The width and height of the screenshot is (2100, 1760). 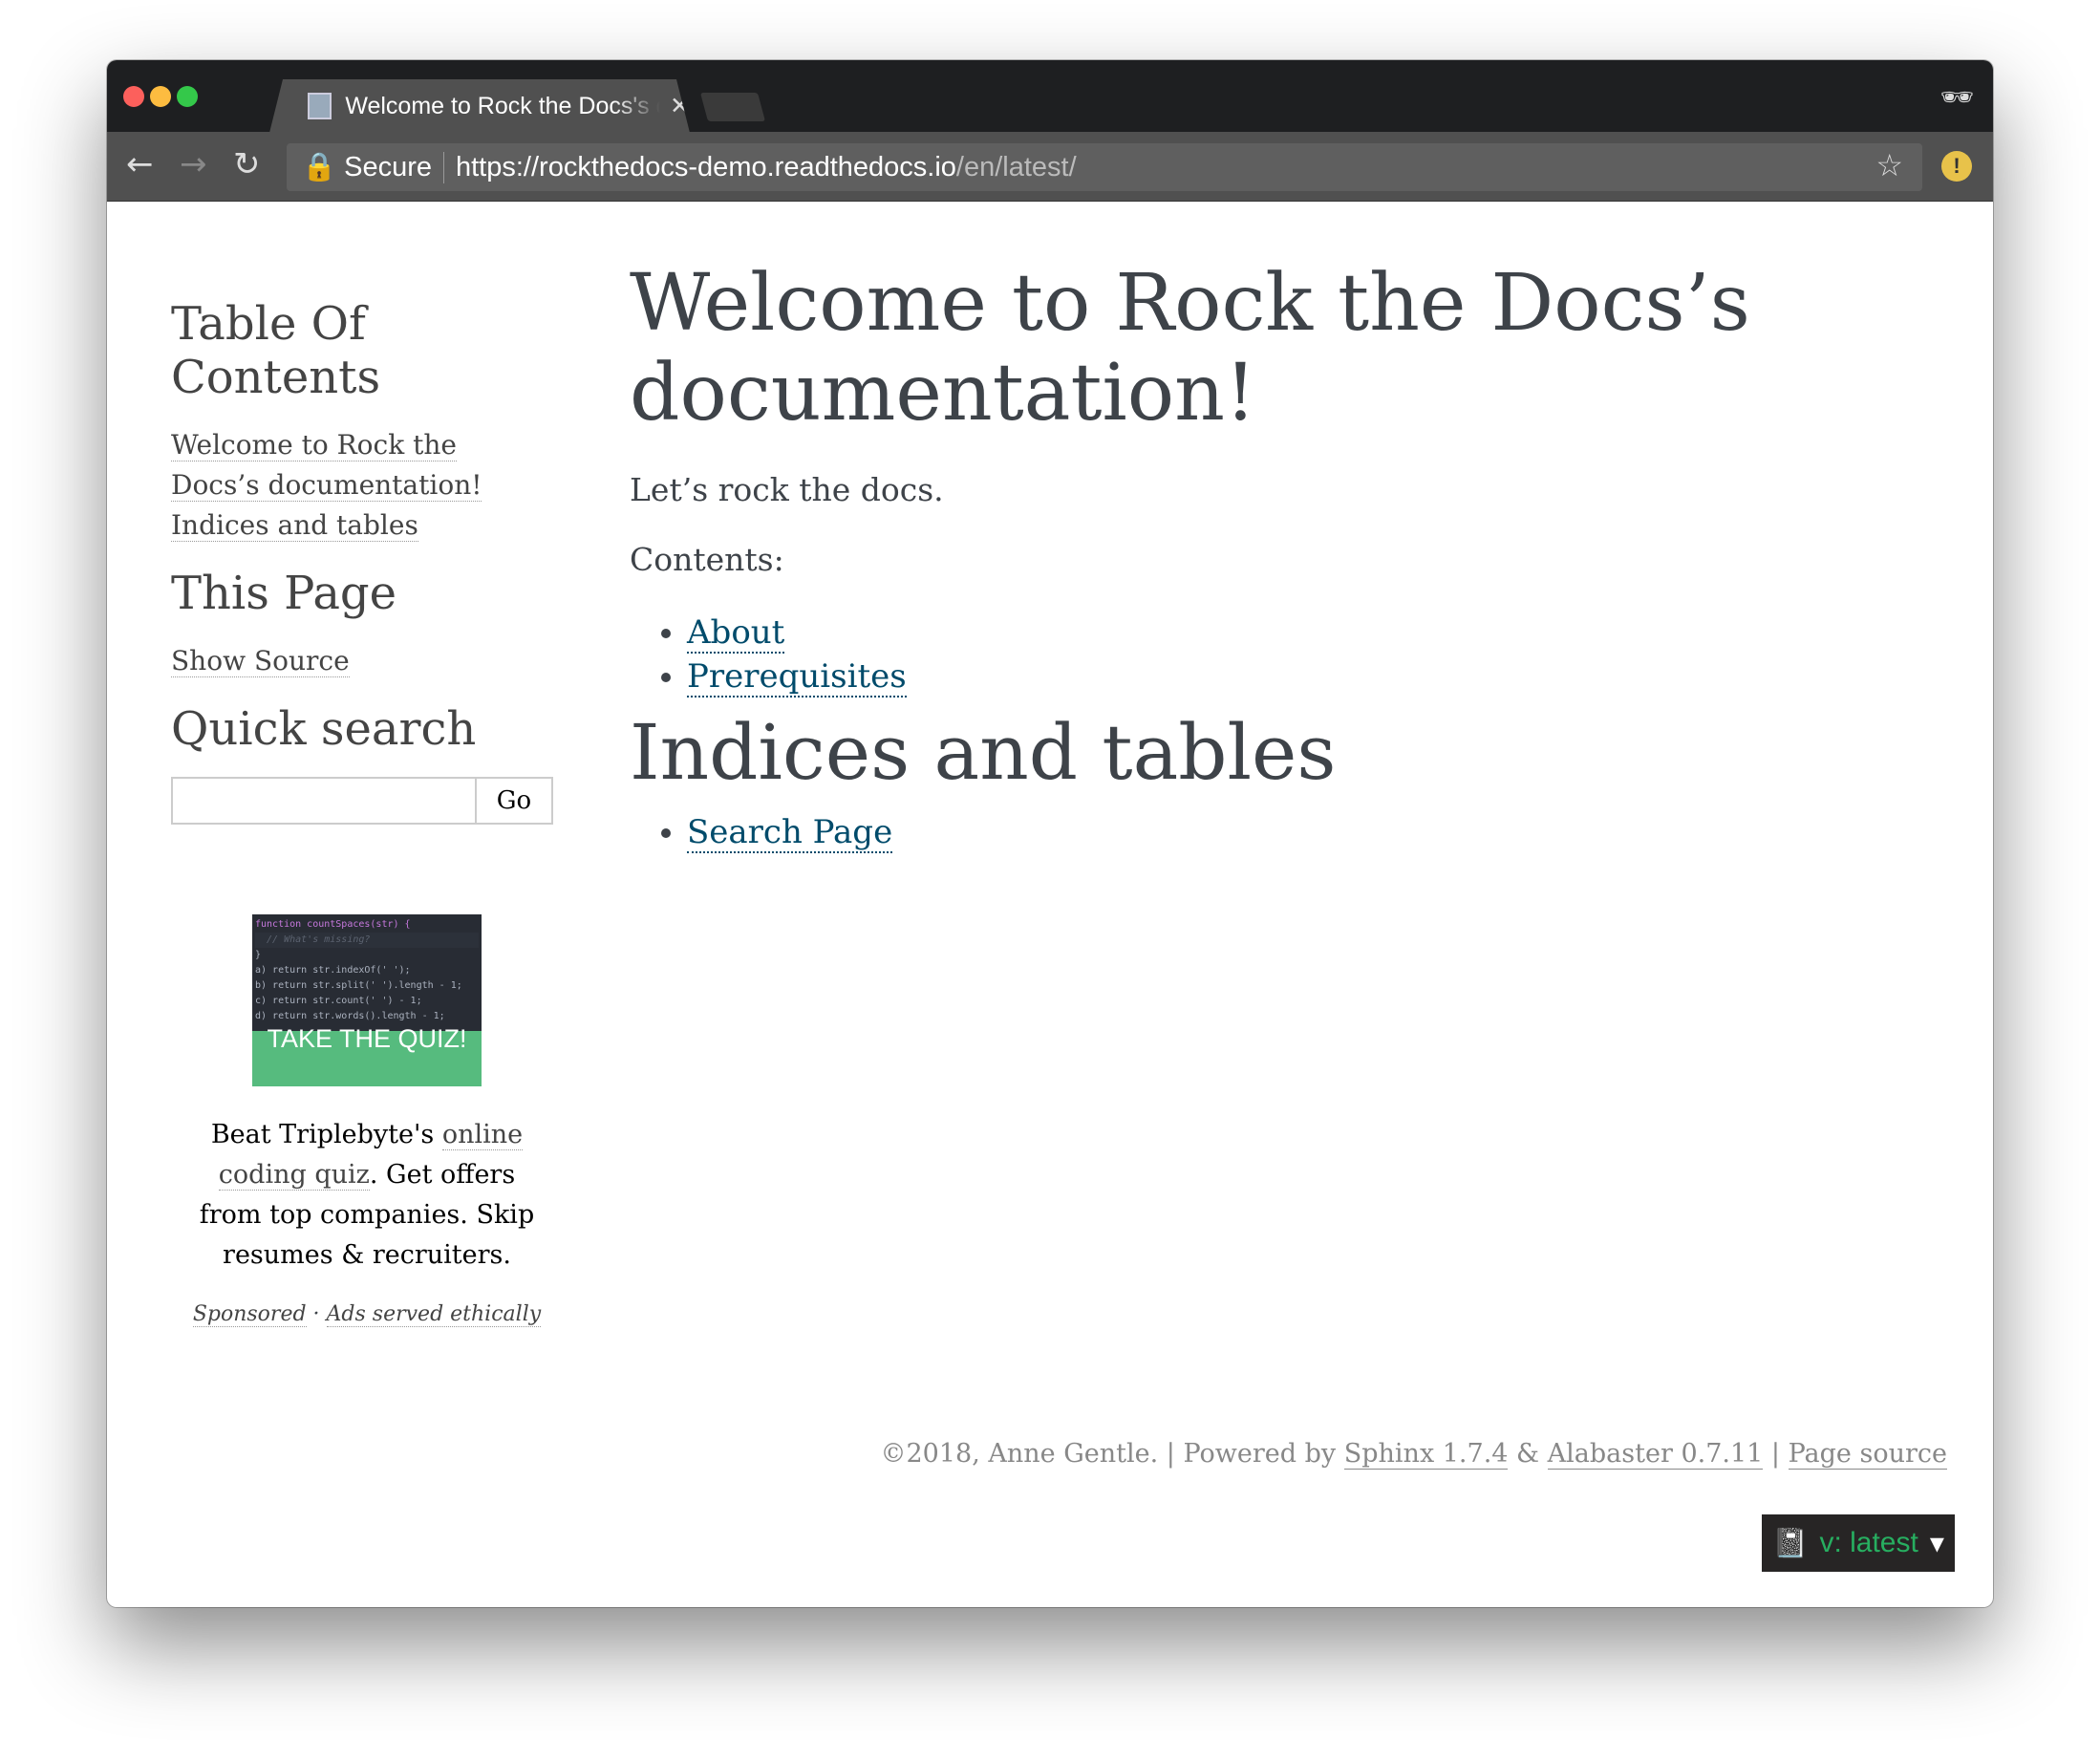 I want to click on sponsored-line: Sponsored · Ads served ethically, so click(x=366, y=1314).